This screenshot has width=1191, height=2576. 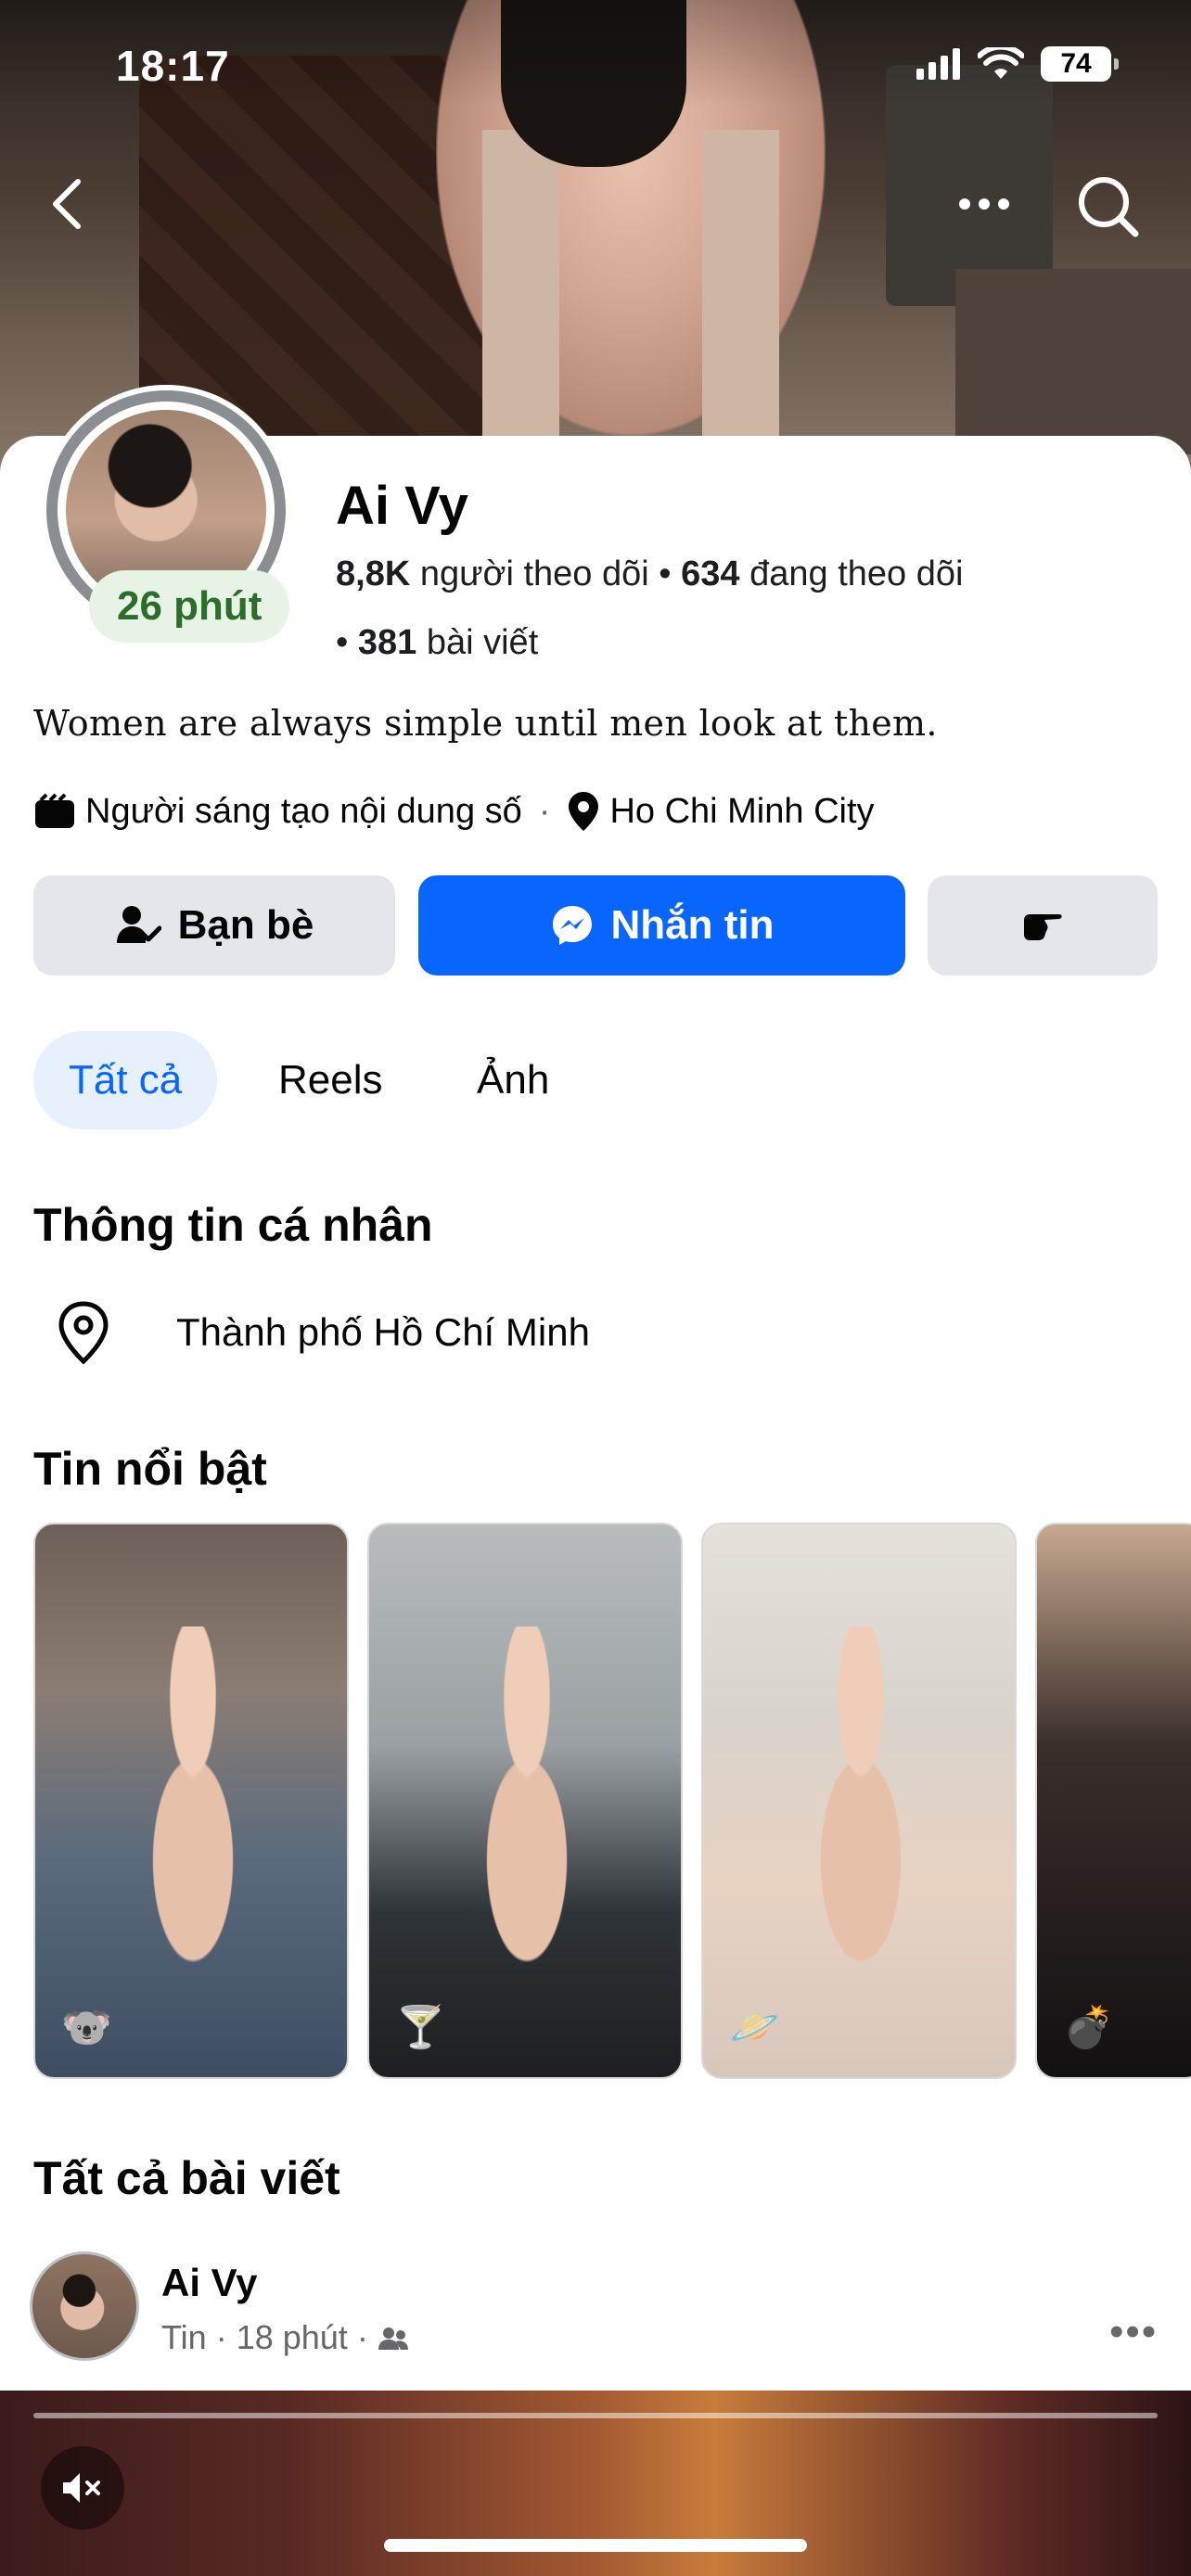 What do you see at coordinates (1113, 1801) in the screenshot?
I see `highlight-card: 💣` at bounding box center [1113, 1801].